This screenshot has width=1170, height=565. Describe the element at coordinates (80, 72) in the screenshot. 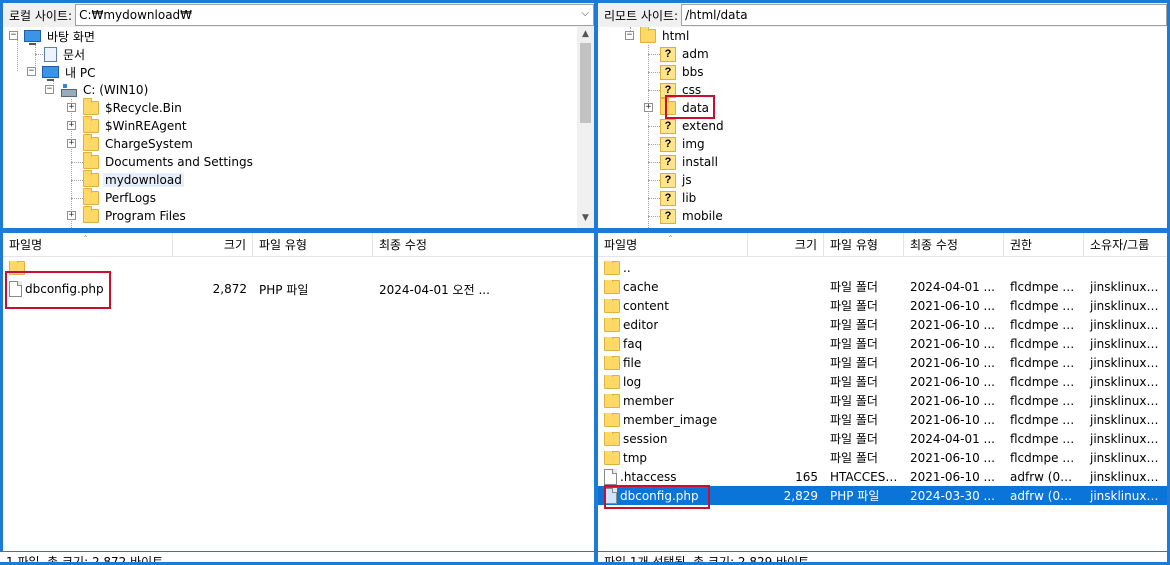

I see `tree-item-label: 내 PC` at that location.